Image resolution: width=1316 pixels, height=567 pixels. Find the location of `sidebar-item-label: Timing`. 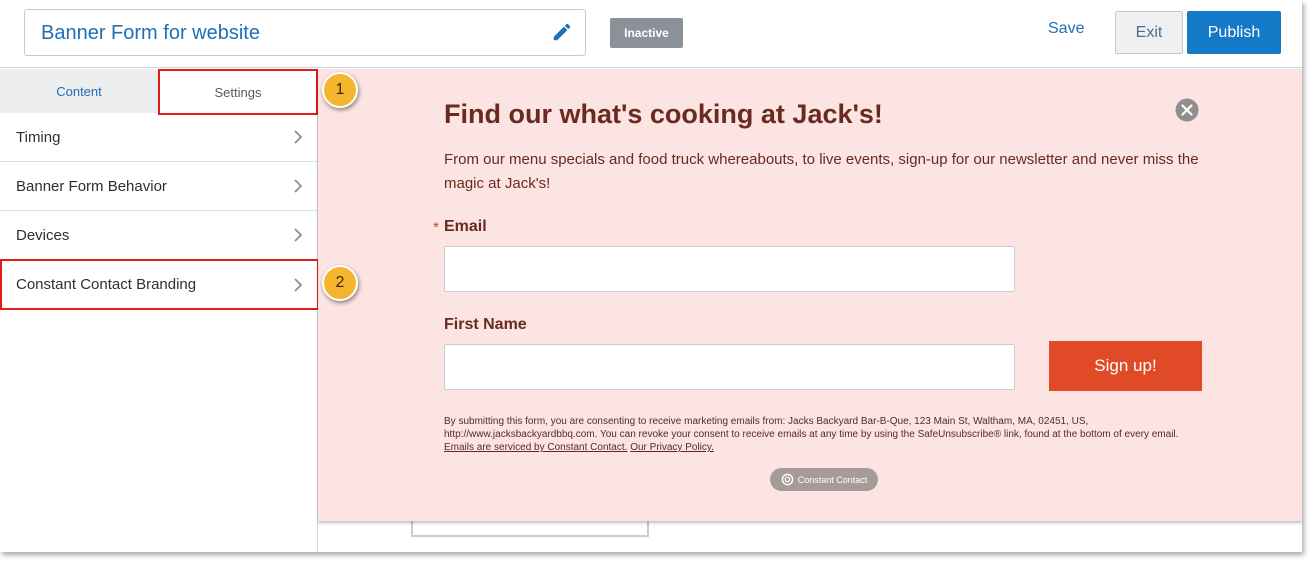

sidebar-item-label: Timing is located at coordinates (38, 137).